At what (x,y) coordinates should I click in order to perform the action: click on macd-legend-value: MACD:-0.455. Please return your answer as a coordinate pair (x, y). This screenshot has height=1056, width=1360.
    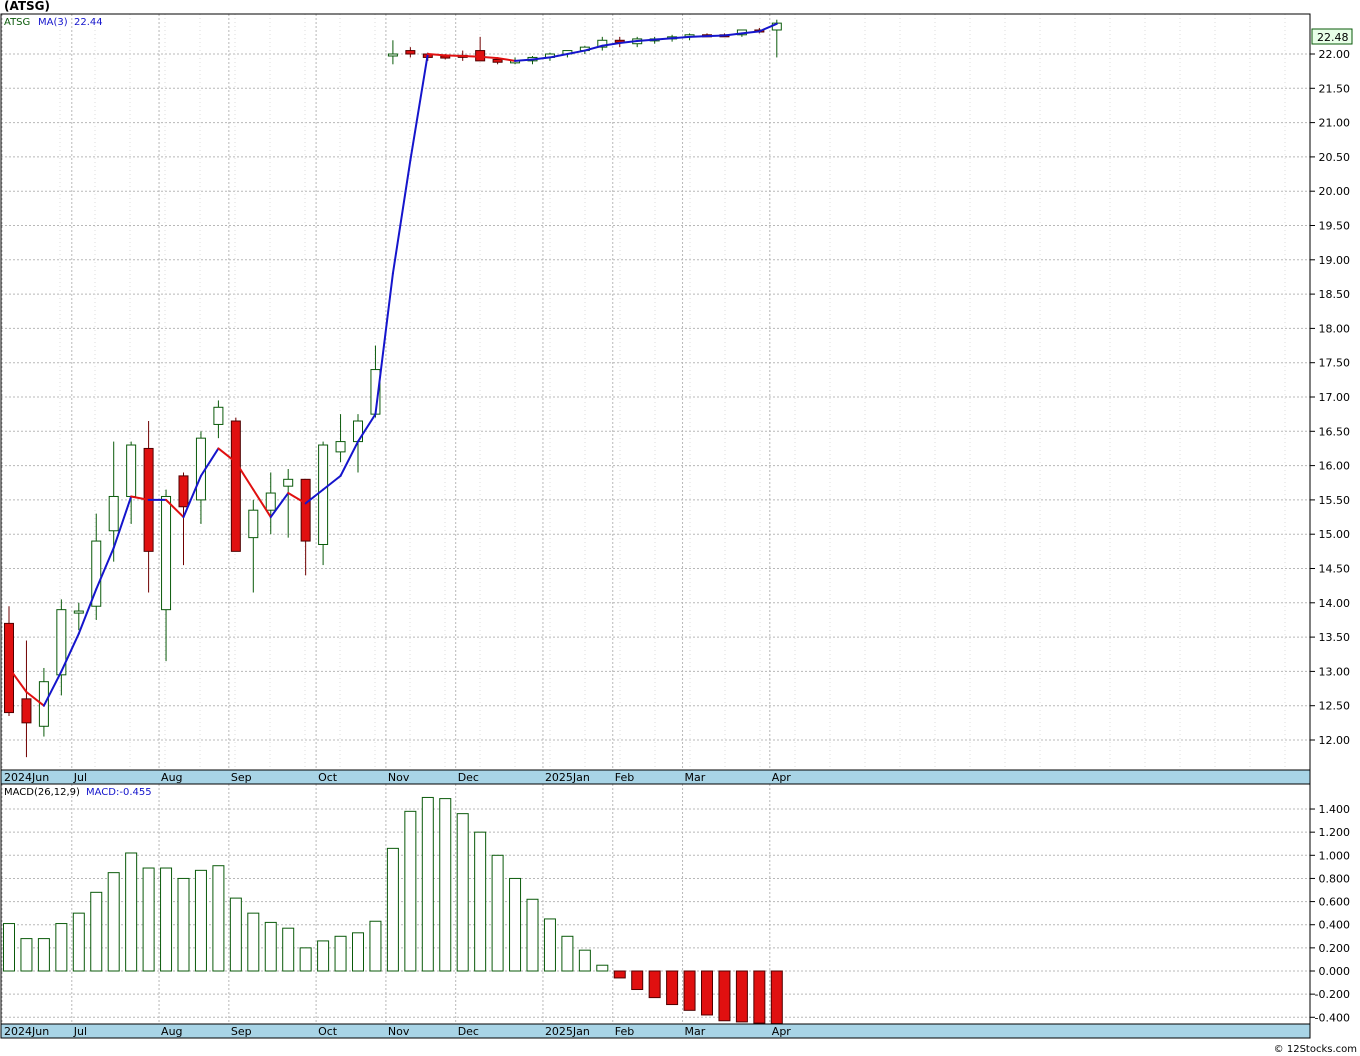
    Looking at the image, I should click on (119, 792).